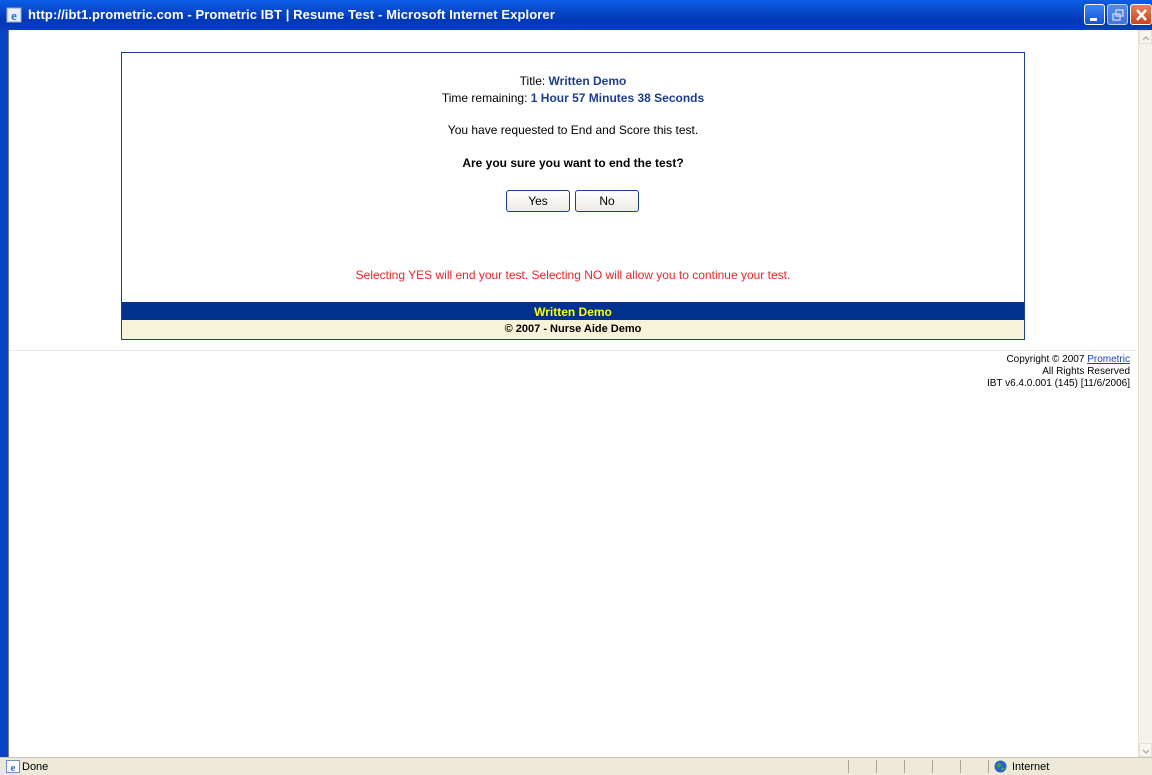 The image size is (1152, 775). What do you see at coordinates (4, 393) in the screenshot?
I see `window-frame` at bounding box center [4, 393].